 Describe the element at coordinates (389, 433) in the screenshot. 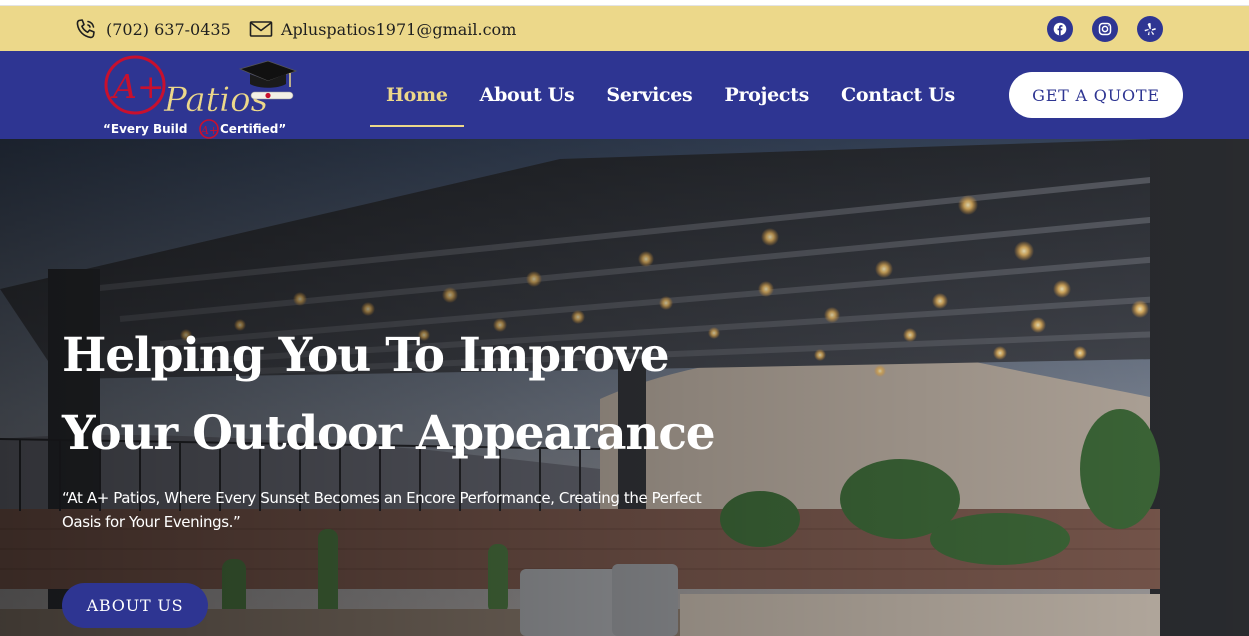

I see `hero-title-line-2: Your Outdoor Appearance` at that location.